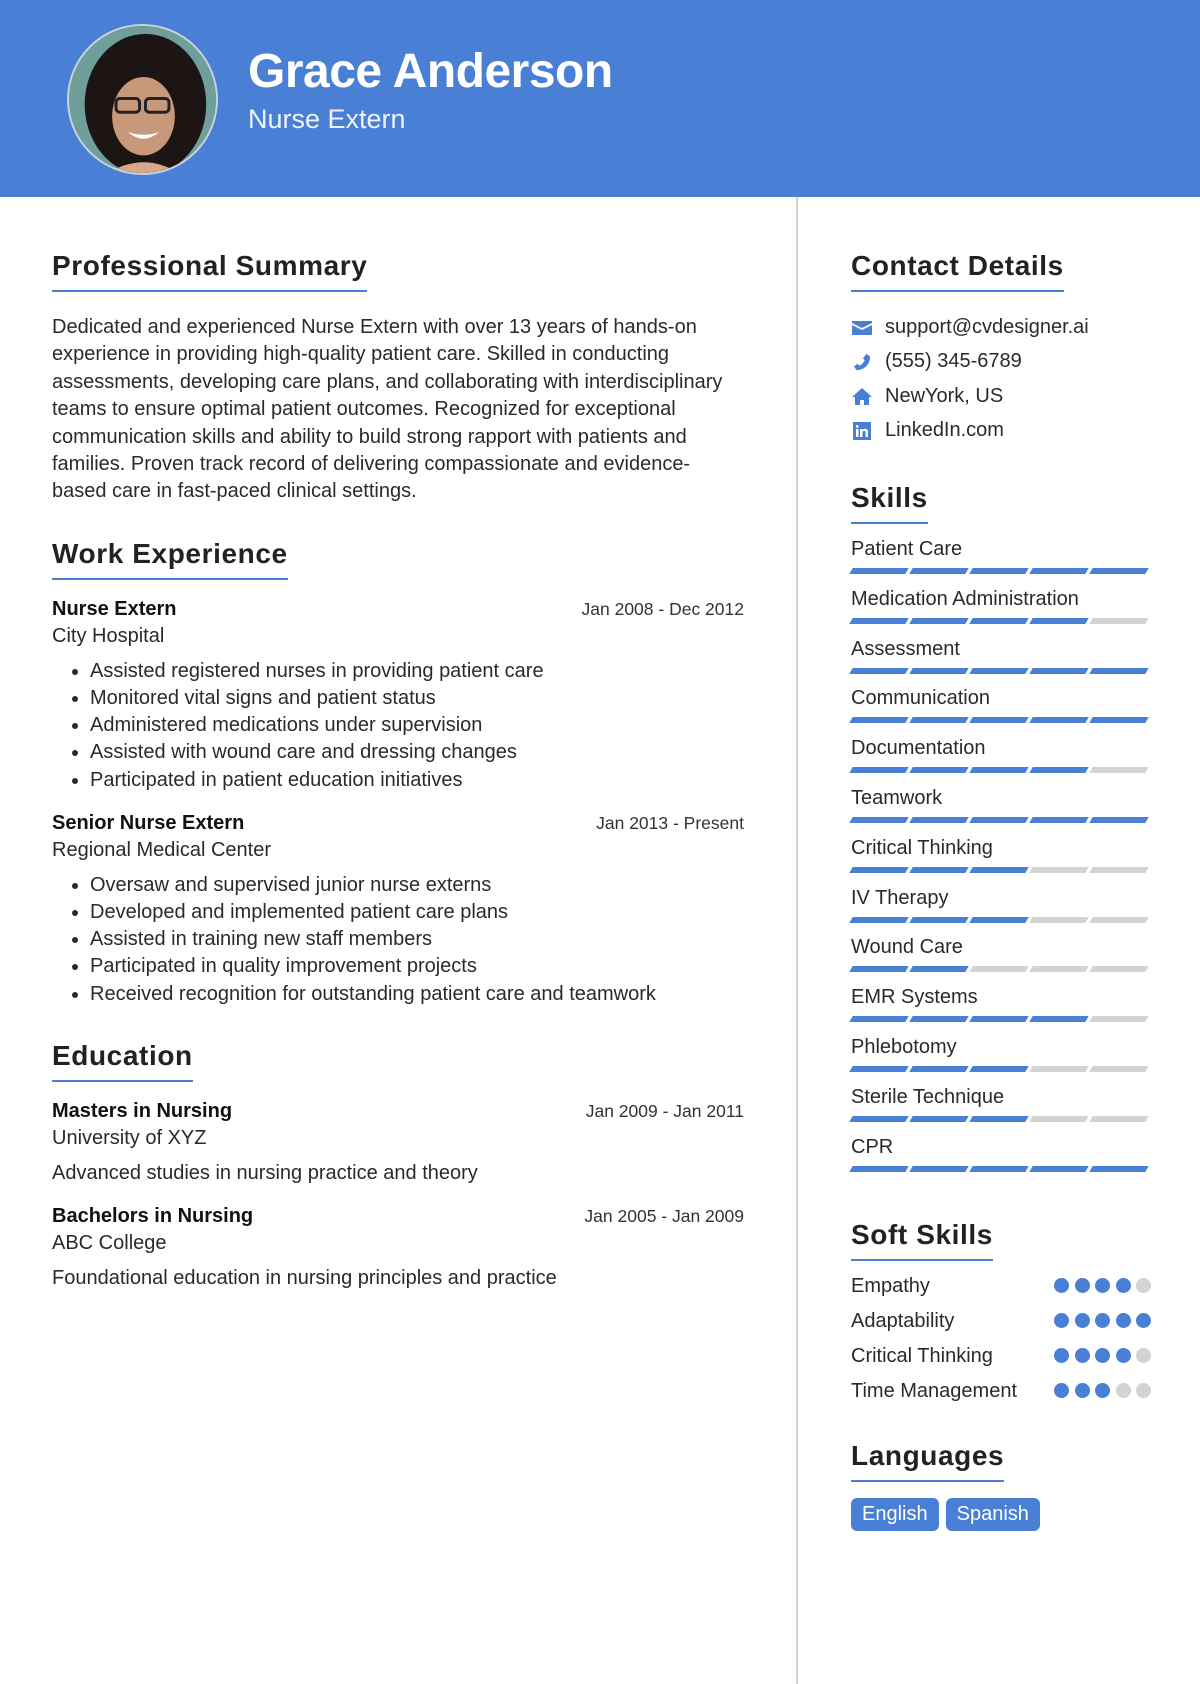 The image size is (1200, 1684). What do you see at coordinates (862, 327) in the screenshot?
I see `envelope-icon` at bounding box center [862, 327].